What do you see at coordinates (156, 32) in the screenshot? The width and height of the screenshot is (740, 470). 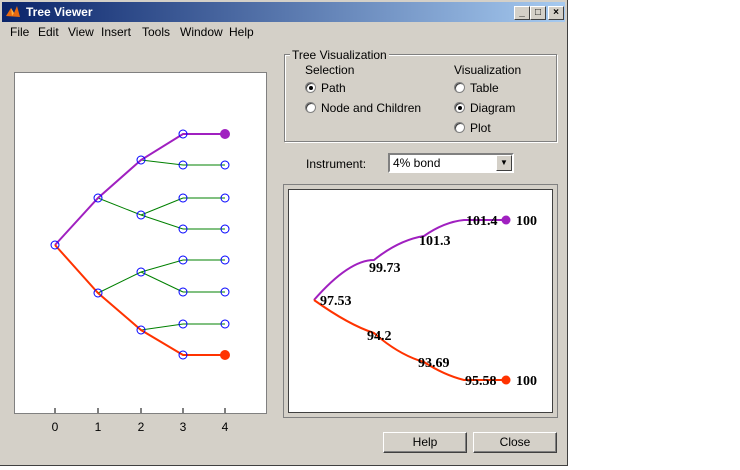 I see `menu-tools: Tools` at bounding box center [156, 32].